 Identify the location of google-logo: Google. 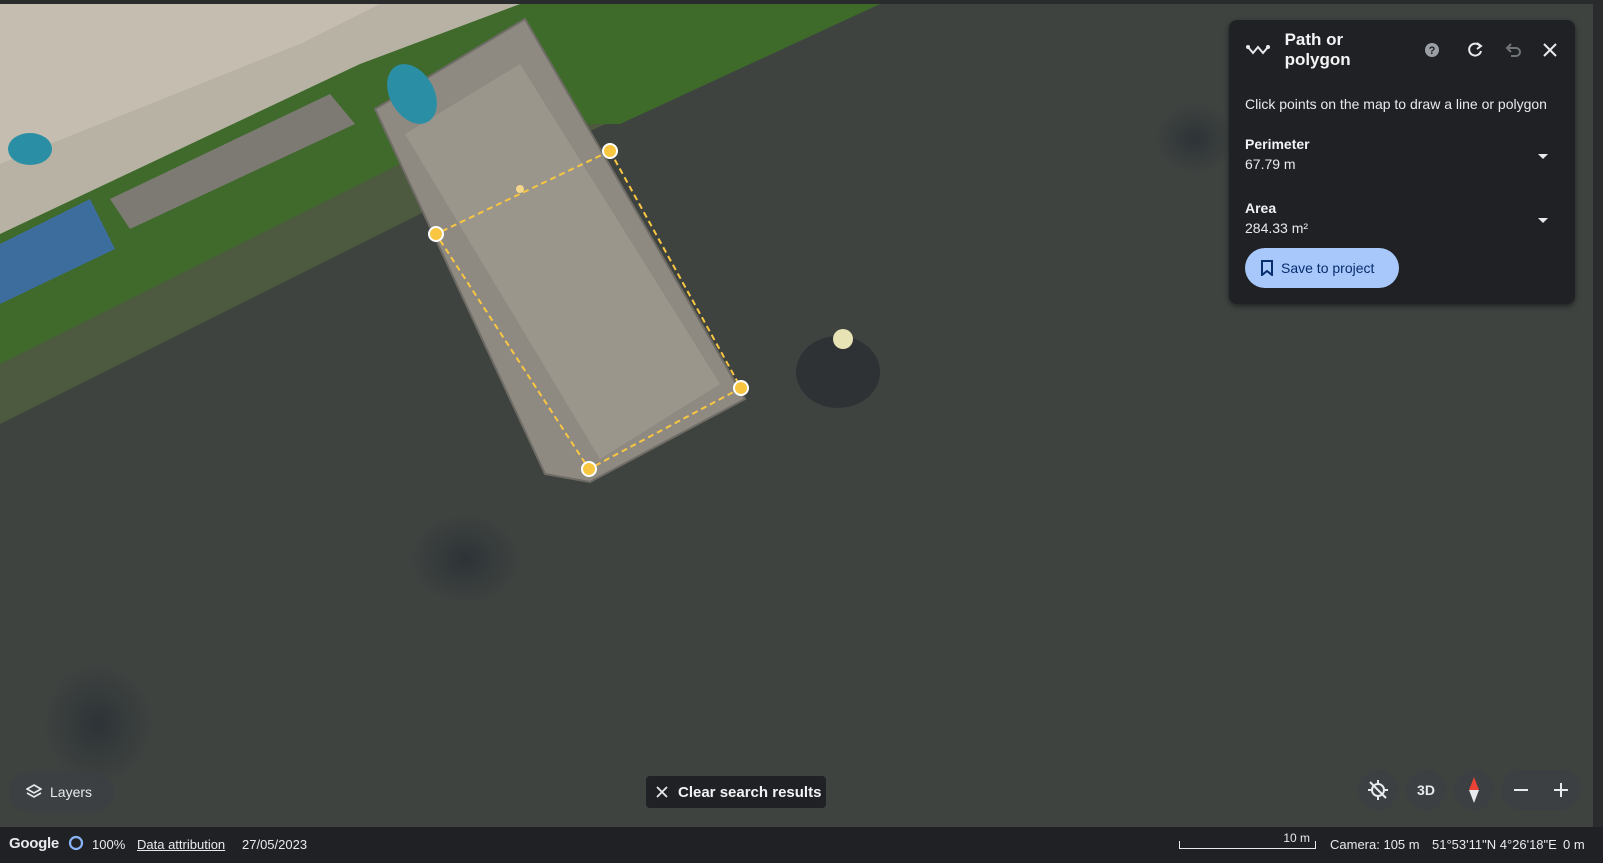
(34, 843).